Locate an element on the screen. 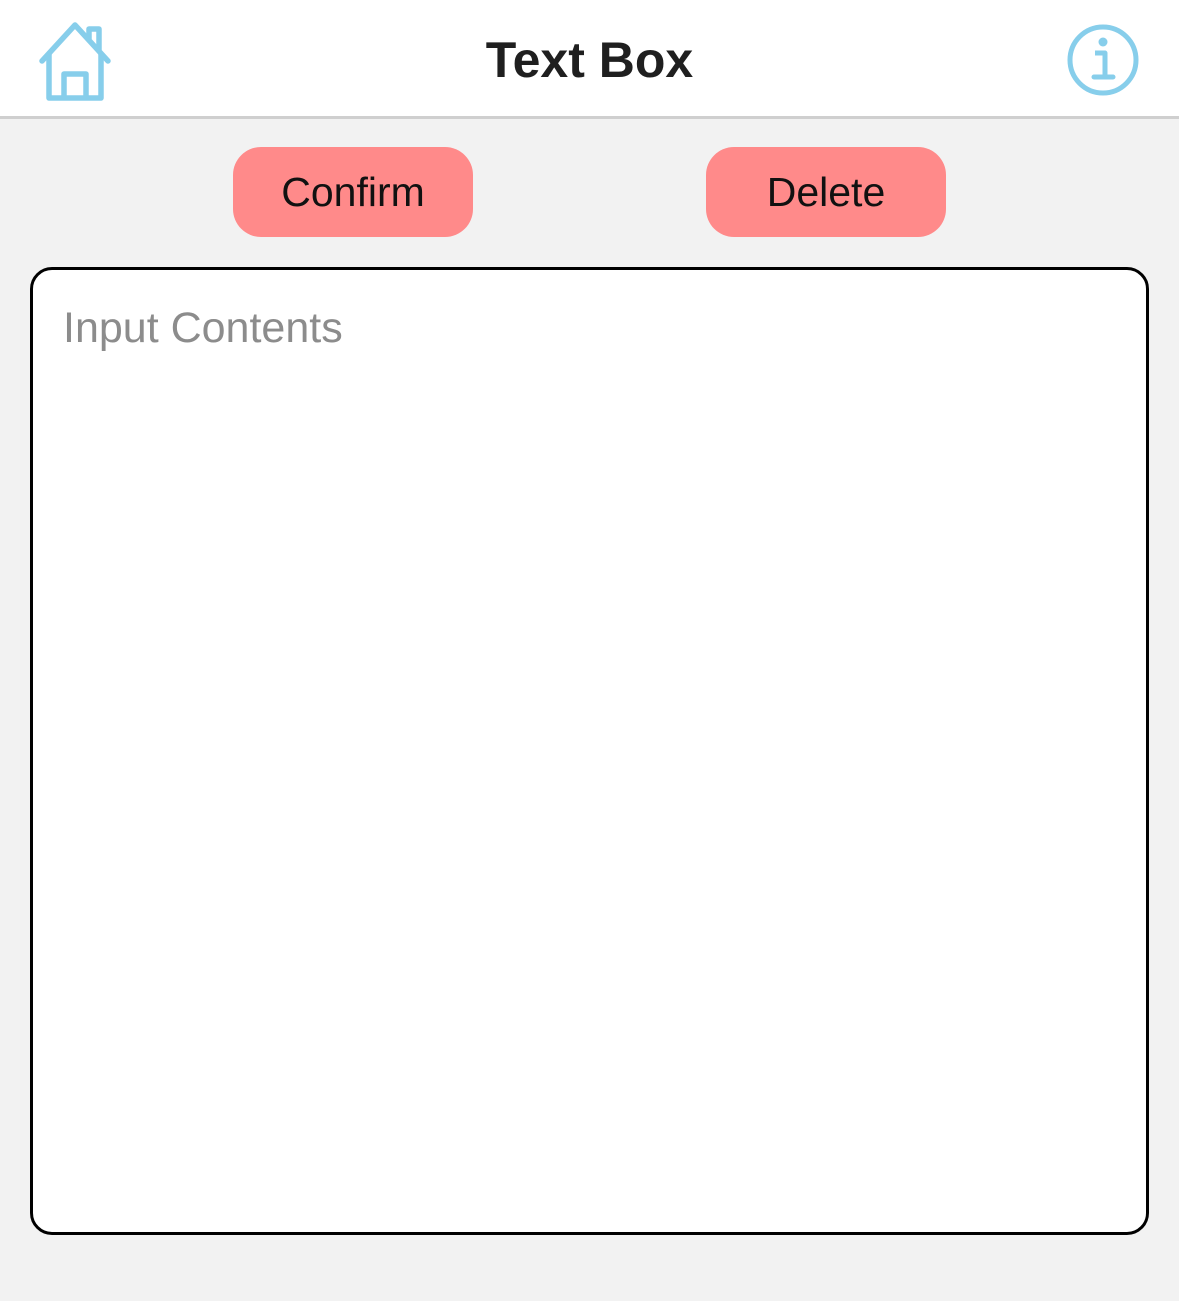  navigation-bar: Text Box is located at coordinates (589, 59).